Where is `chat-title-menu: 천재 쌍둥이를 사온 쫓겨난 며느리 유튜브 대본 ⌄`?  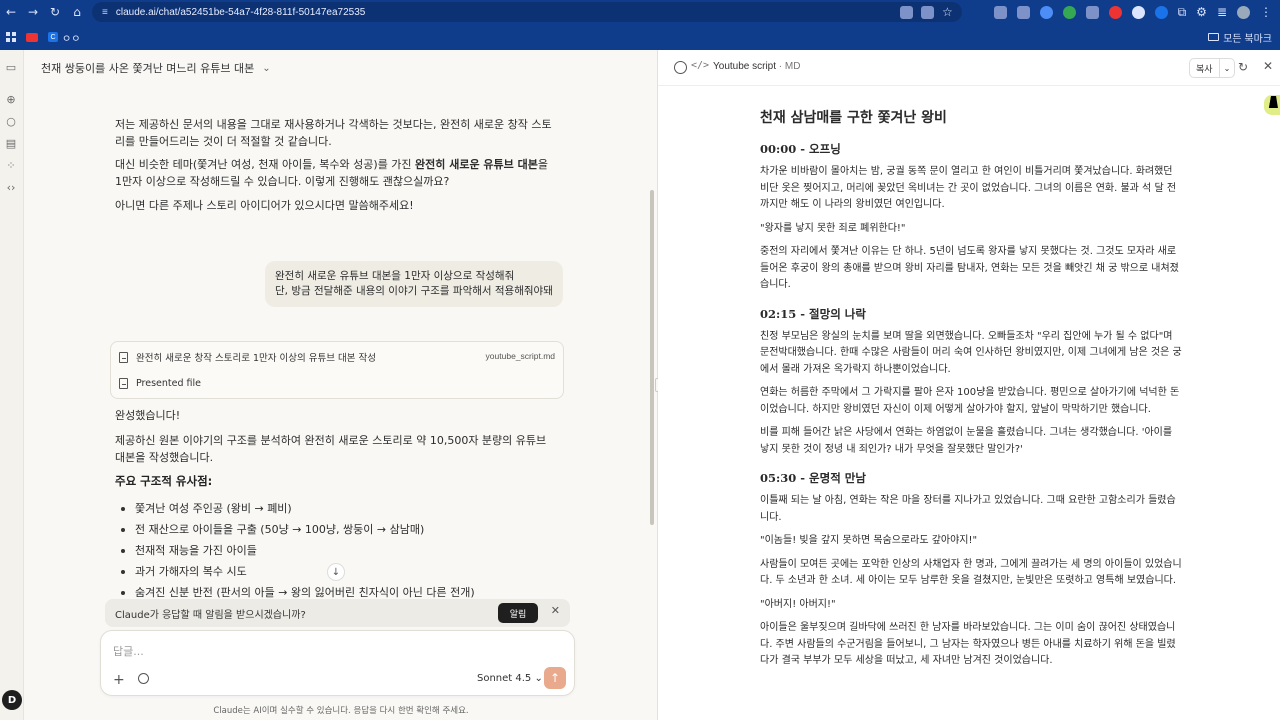
chat-title-menu: 천재 쌍둥이를 사온 쫓겨난 며느리 유튜브 대본 ⌄ is located at coordinates (156, 68).